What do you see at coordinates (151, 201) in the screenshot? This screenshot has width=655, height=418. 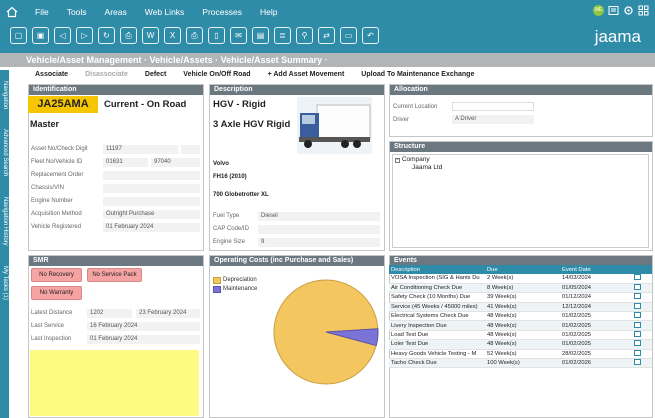 I see `engine-number-field` at bounding box center [151, 201].